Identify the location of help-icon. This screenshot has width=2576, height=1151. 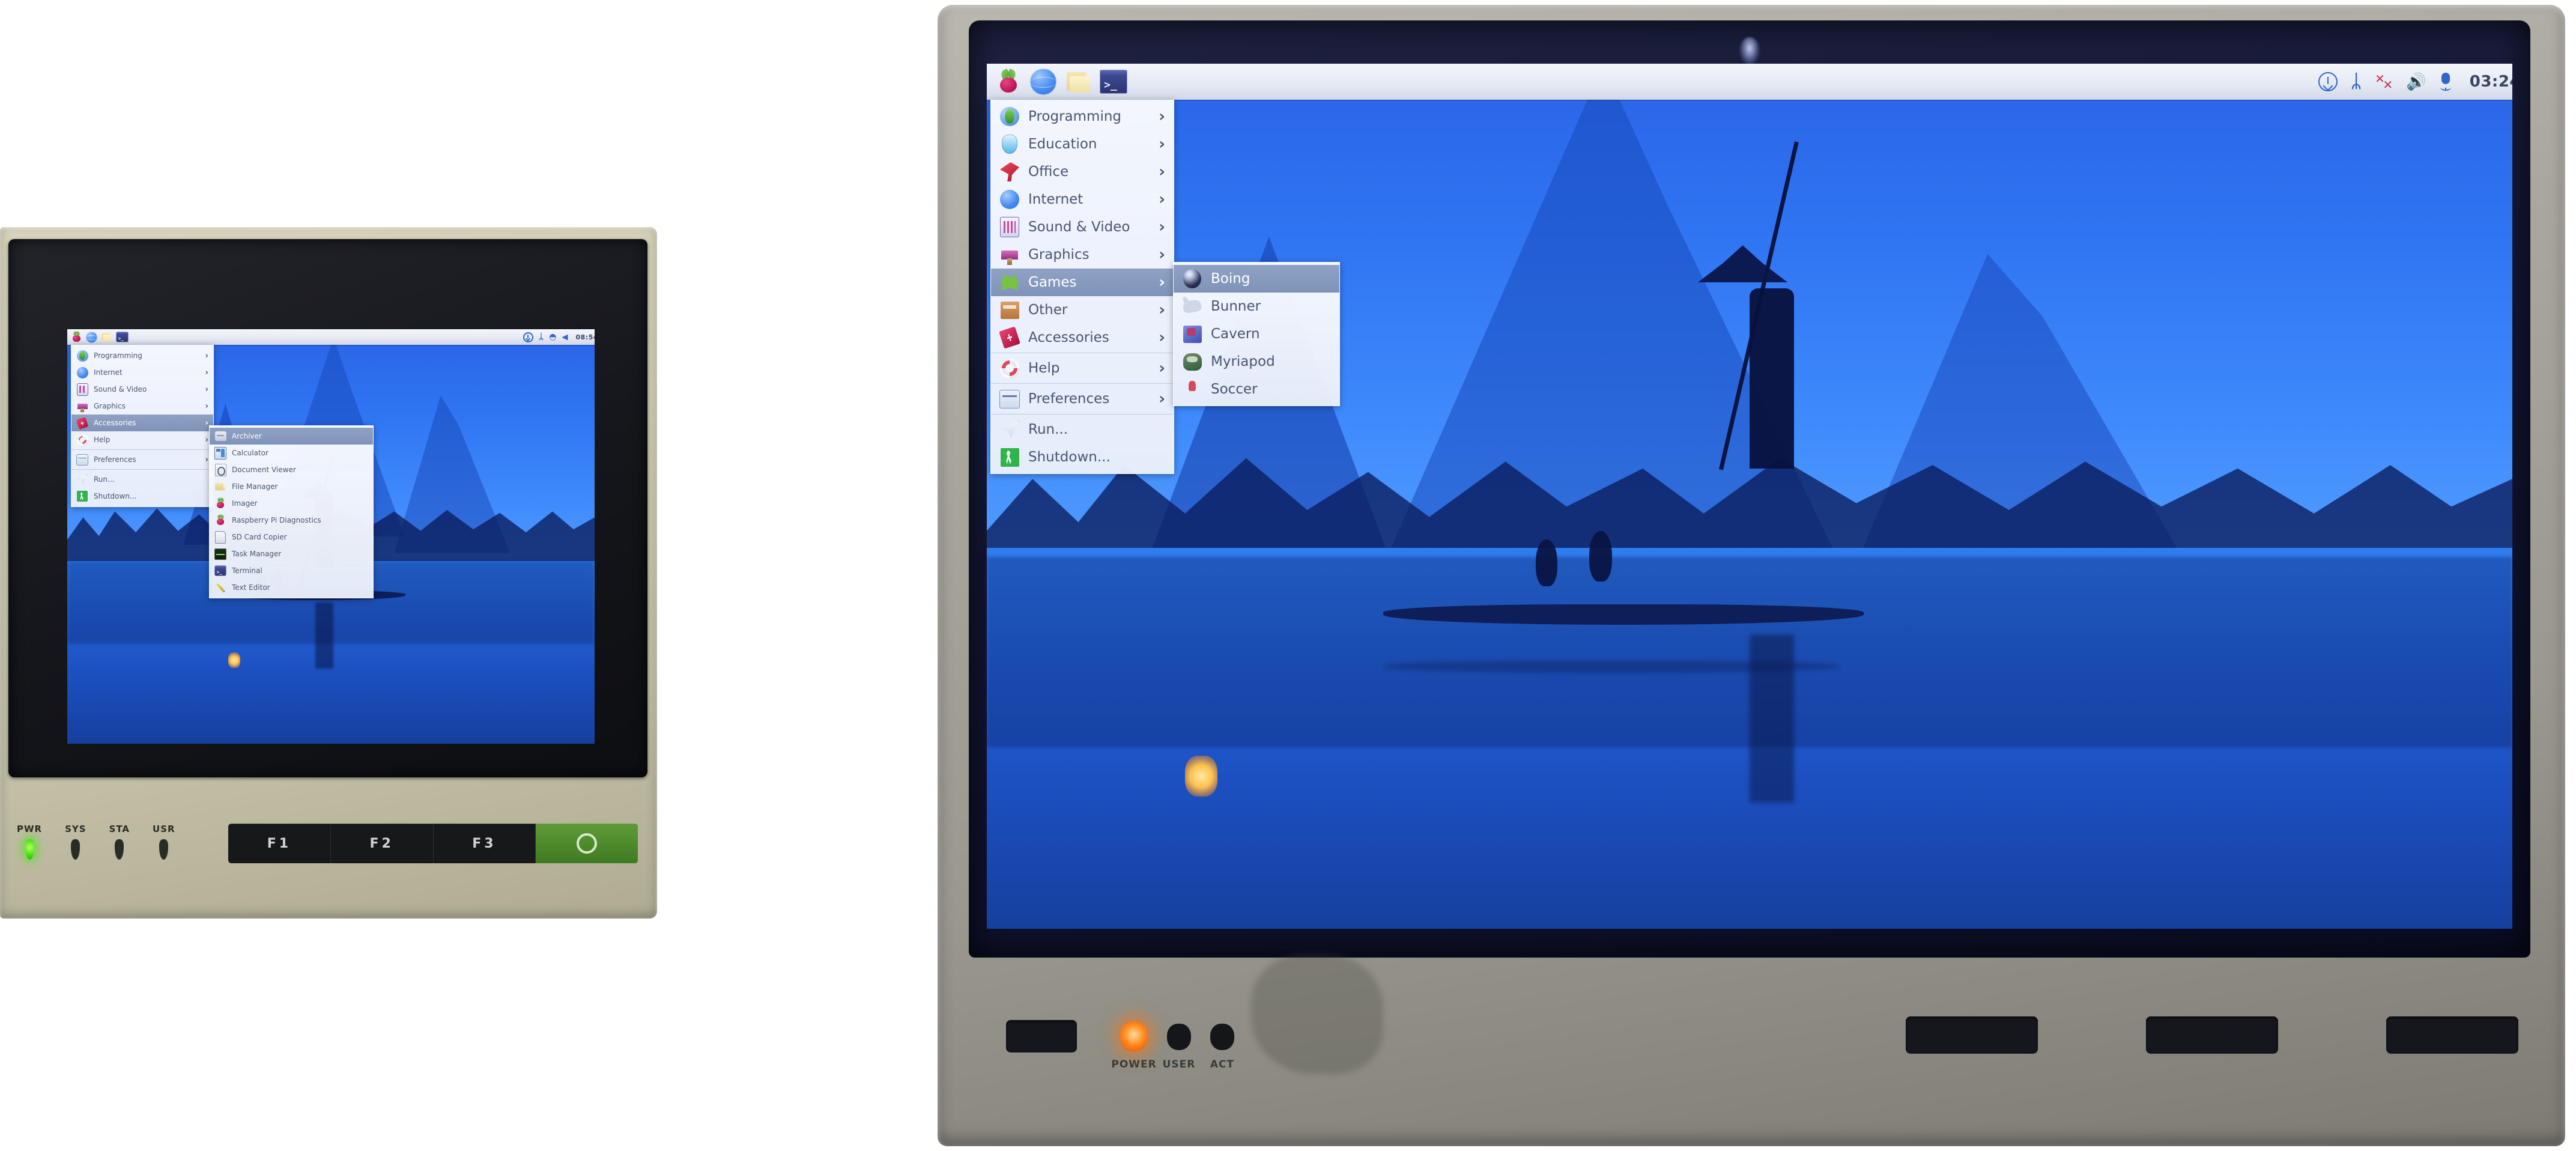
(1009, 368).